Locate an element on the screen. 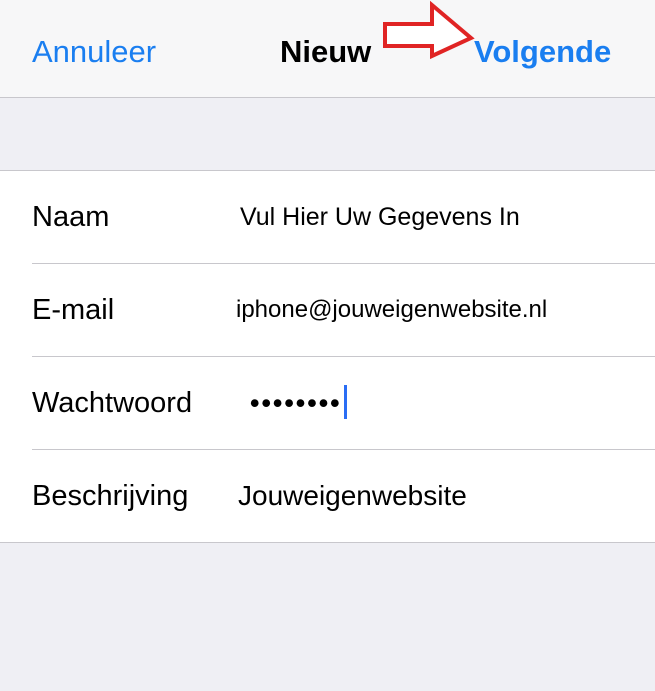 The width and height of the screenshot is (655, 691). next-button: Volgende is located at coordinates (542, 52).